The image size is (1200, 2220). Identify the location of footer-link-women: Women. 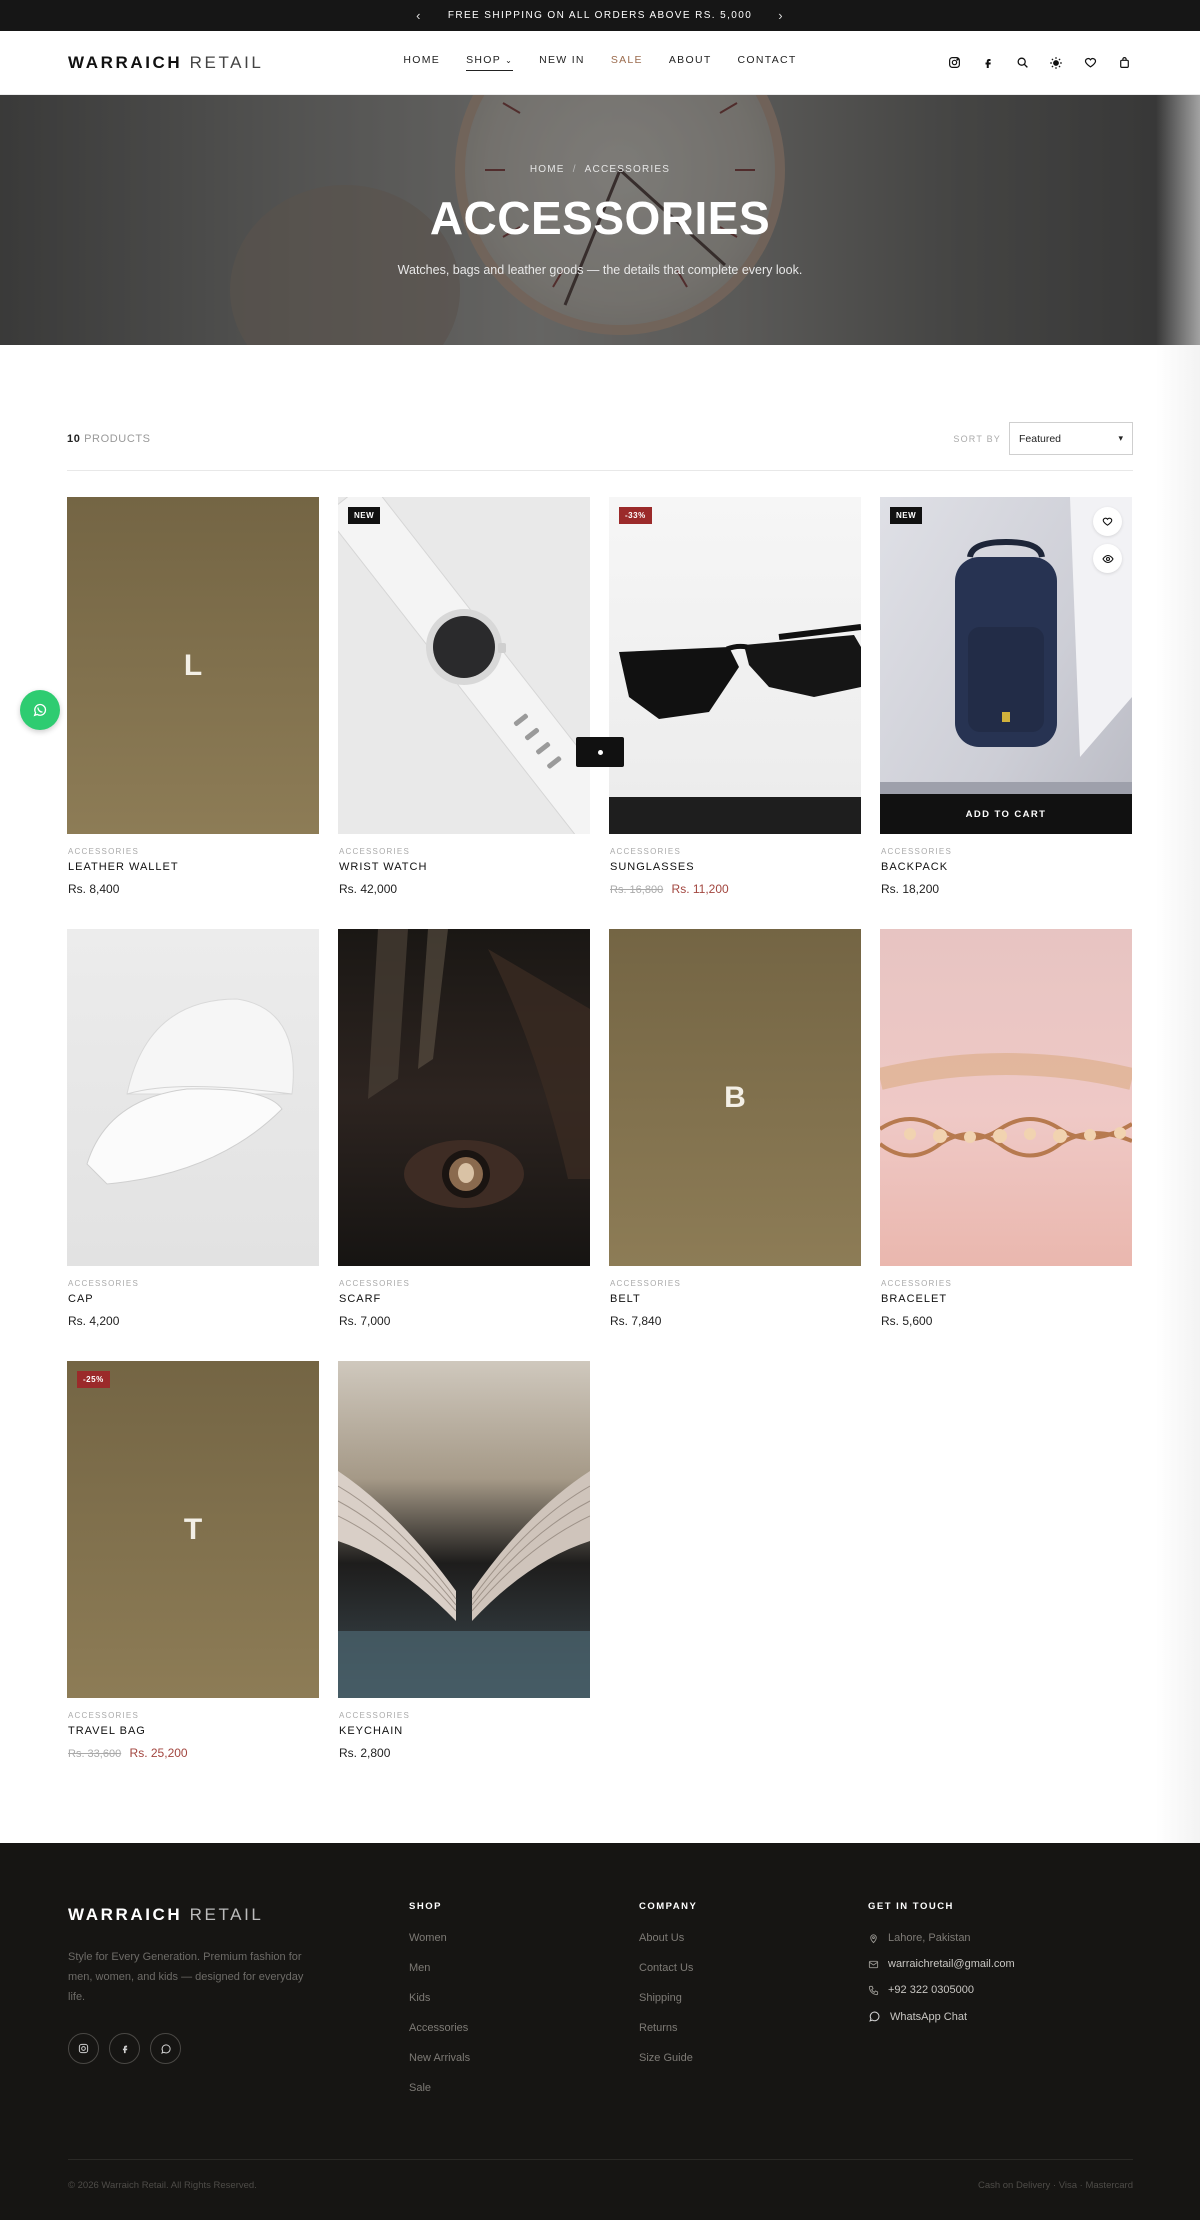
(439, 1938).